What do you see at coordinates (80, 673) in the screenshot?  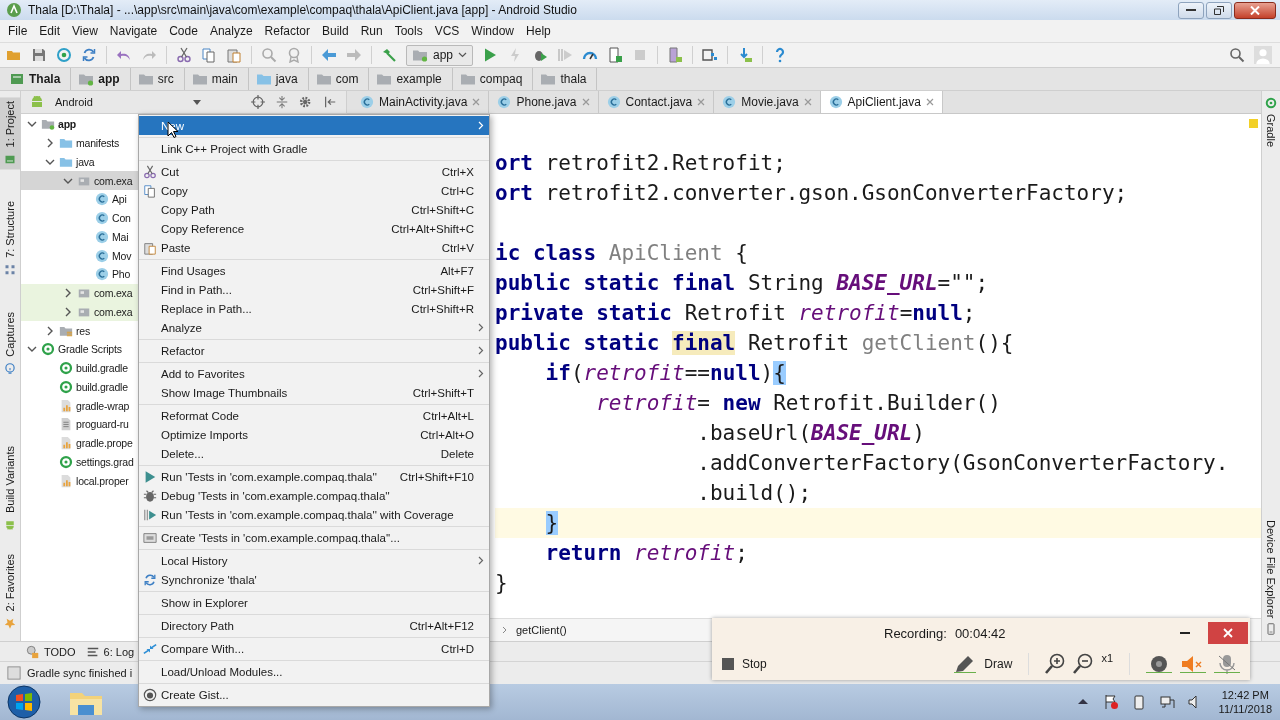 I see `status-message: Gradle sync finished i` at bounding box center [80, 673].